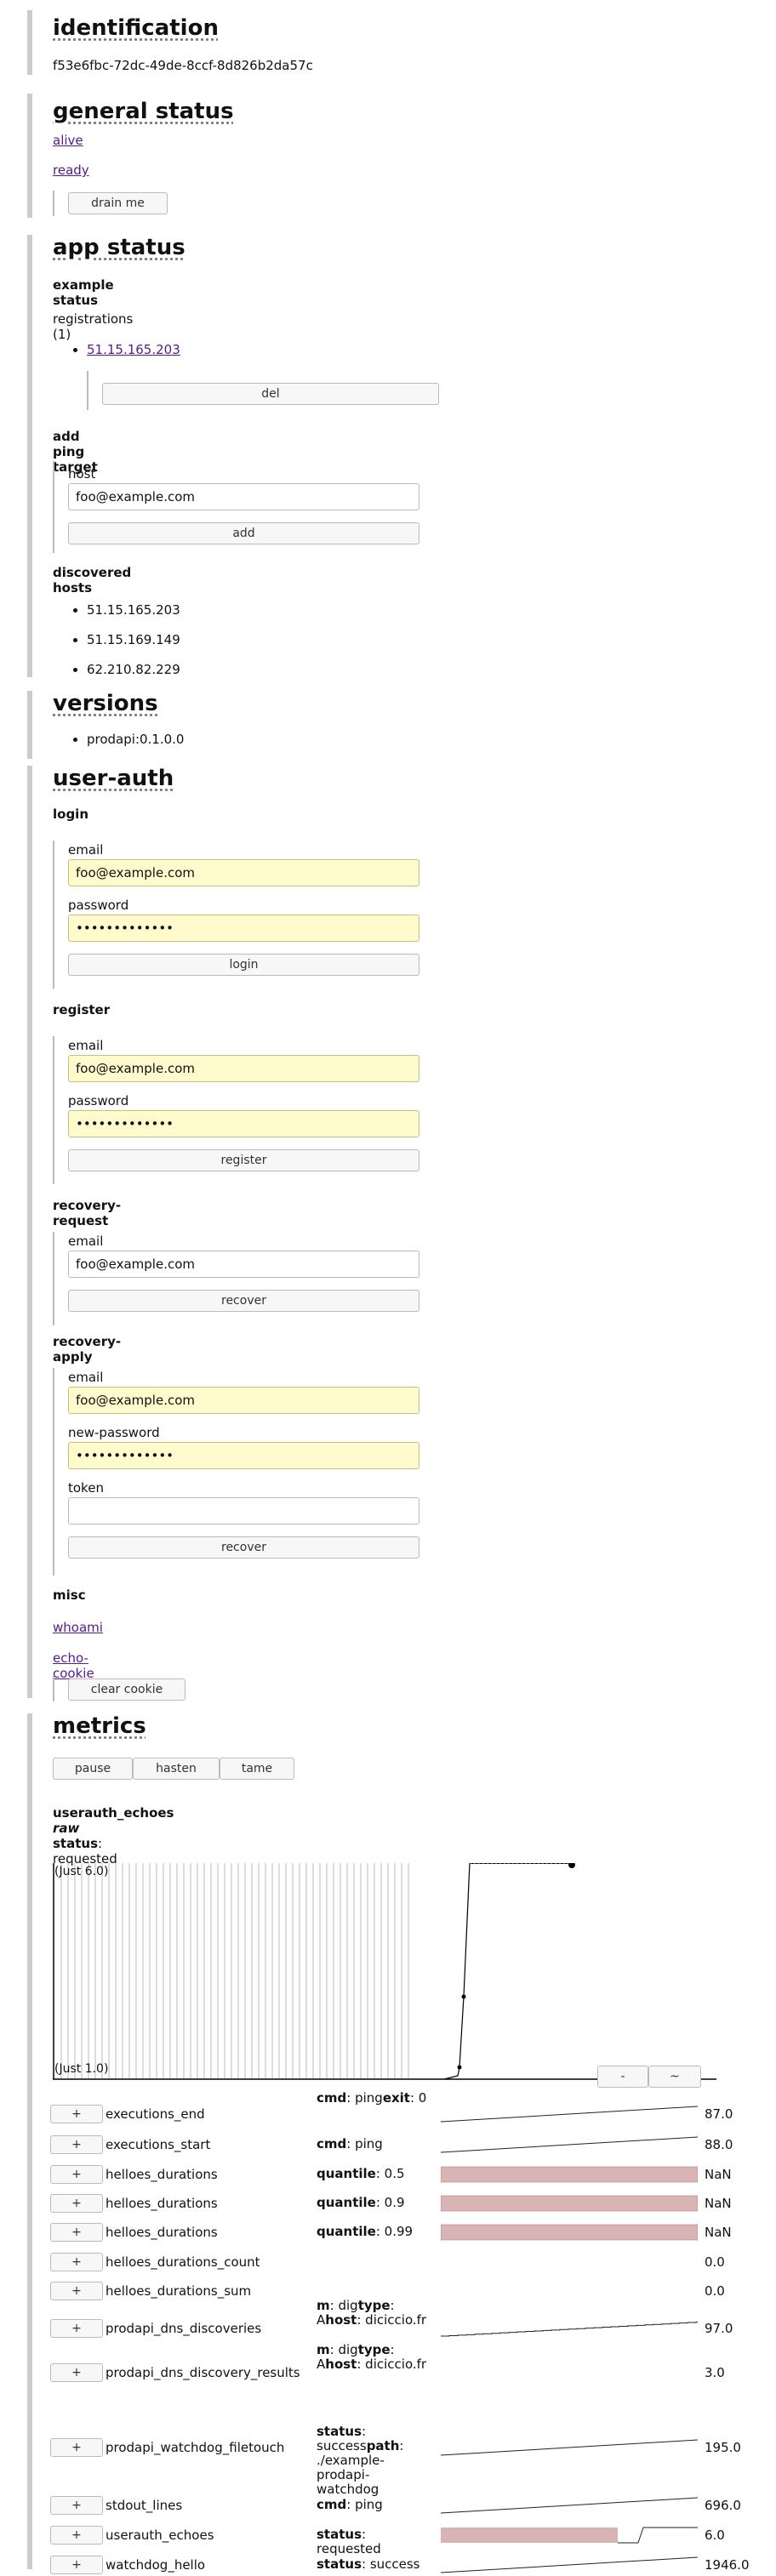 The width and height of the screenshot is (776, 2576). I want to click on drain-inset: drain me, so click(110, 204).